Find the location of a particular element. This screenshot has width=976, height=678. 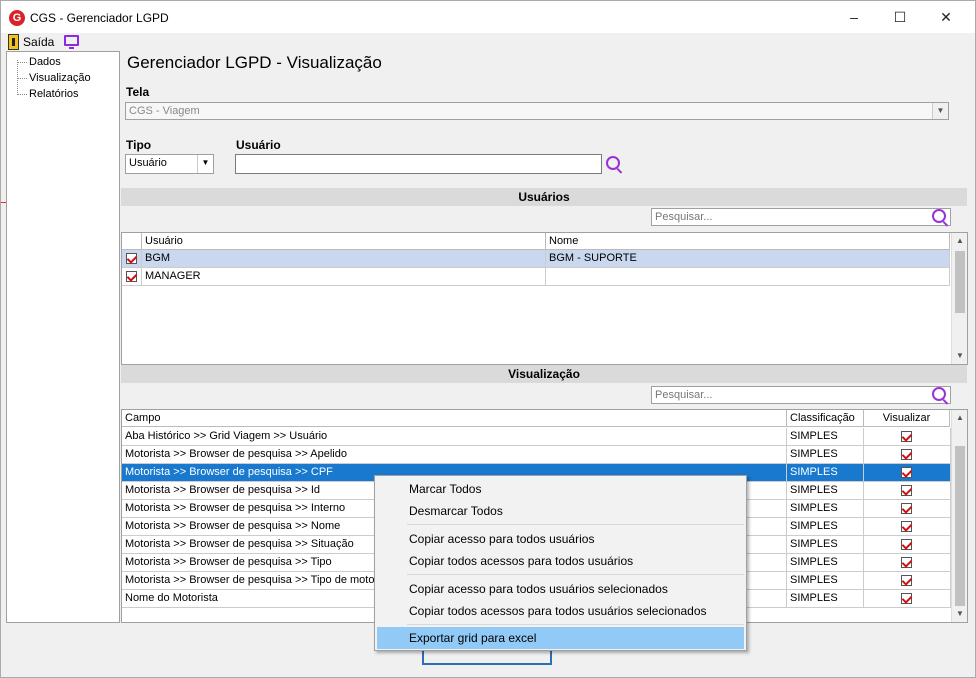

window-title: CGS - Gerenciador LGPD is located at coordinates (99, 18).